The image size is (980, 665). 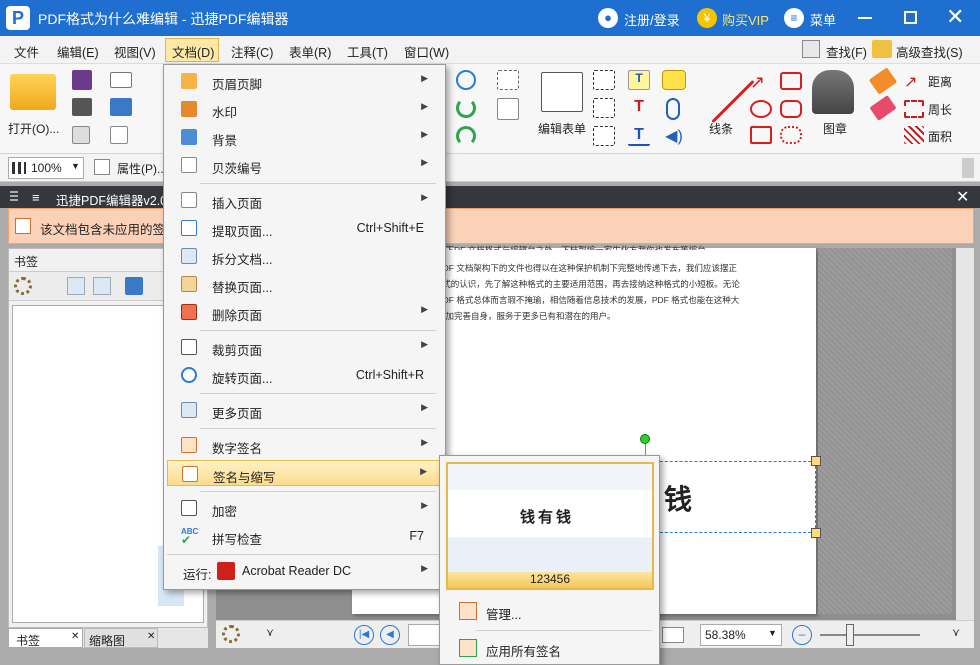 What do you see at coordinates (102, 286) in the screenshot?
I see `collapse-icon` at bounding box center [102, 286].